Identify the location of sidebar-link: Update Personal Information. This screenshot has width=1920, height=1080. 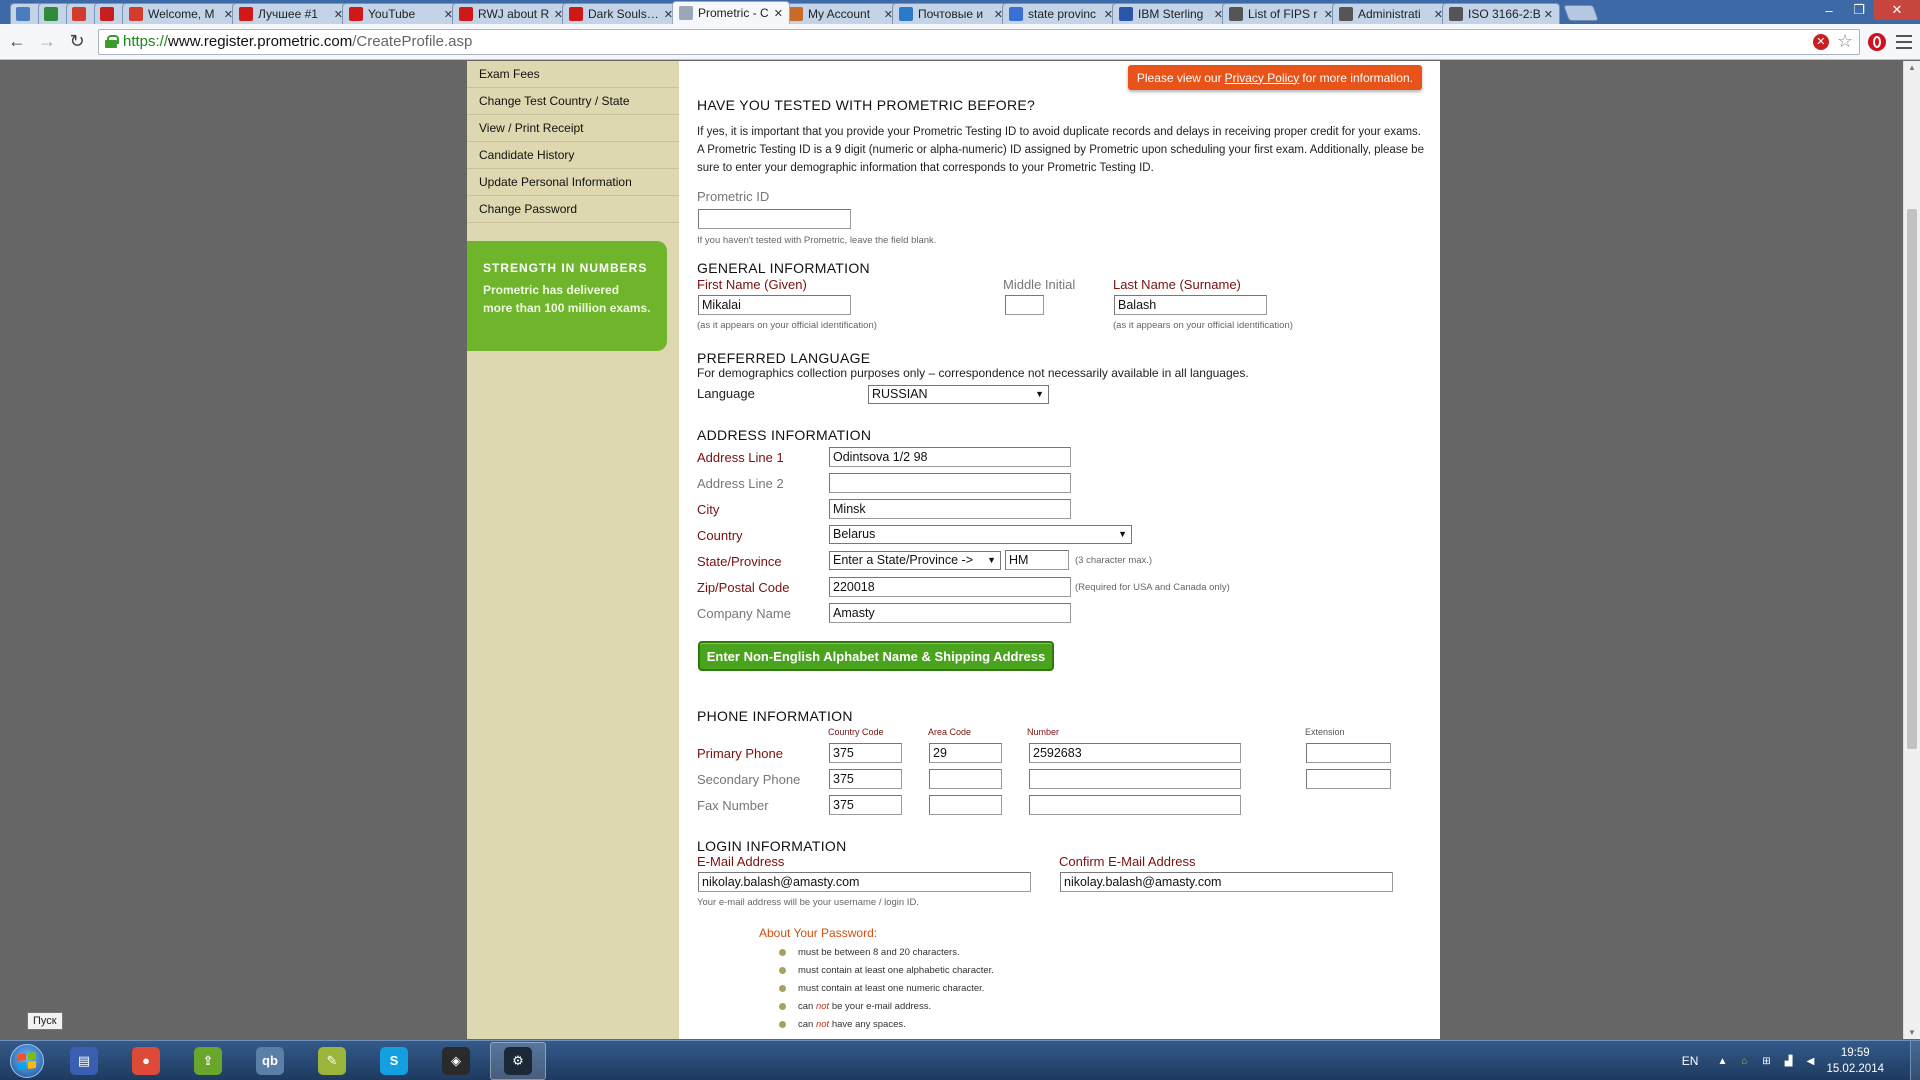
(573, 182).